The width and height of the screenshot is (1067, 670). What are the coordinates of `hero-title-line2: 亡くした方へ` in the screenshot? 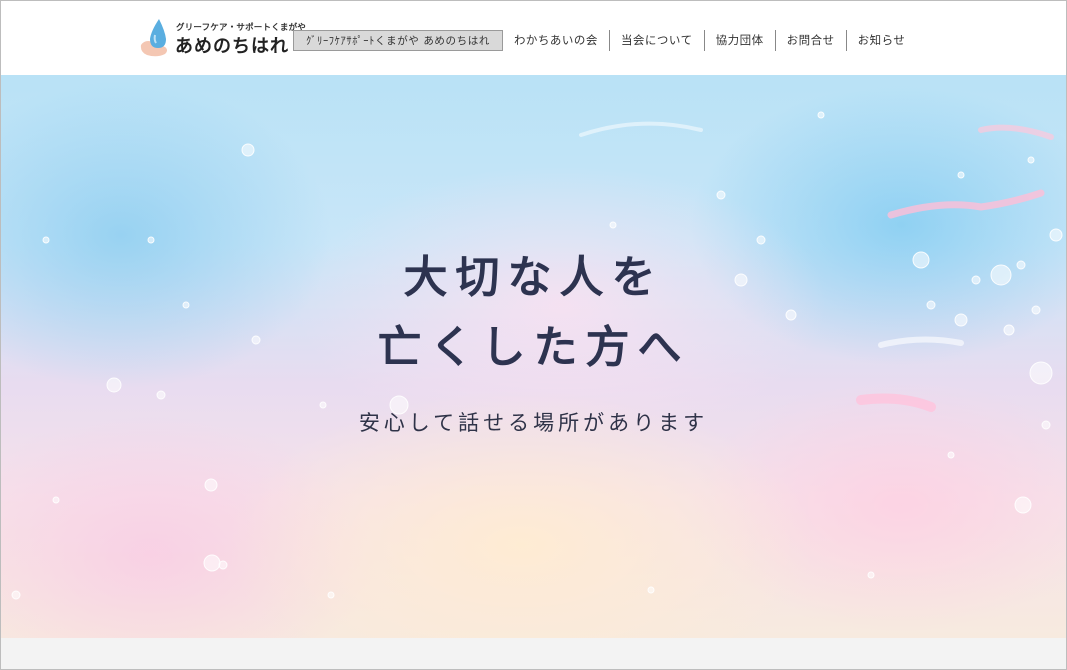 It's located at (533, 347).